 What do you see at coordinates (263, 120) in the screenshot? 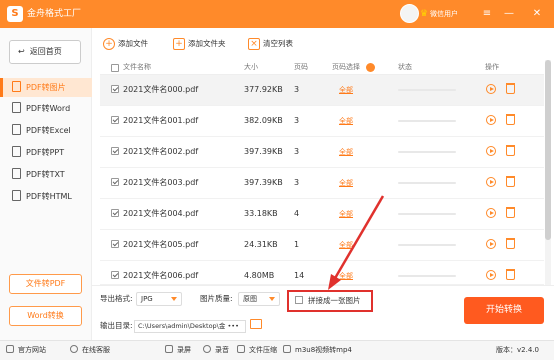
I see `file-size: 382.09KB` at bounding box center [263, 120].